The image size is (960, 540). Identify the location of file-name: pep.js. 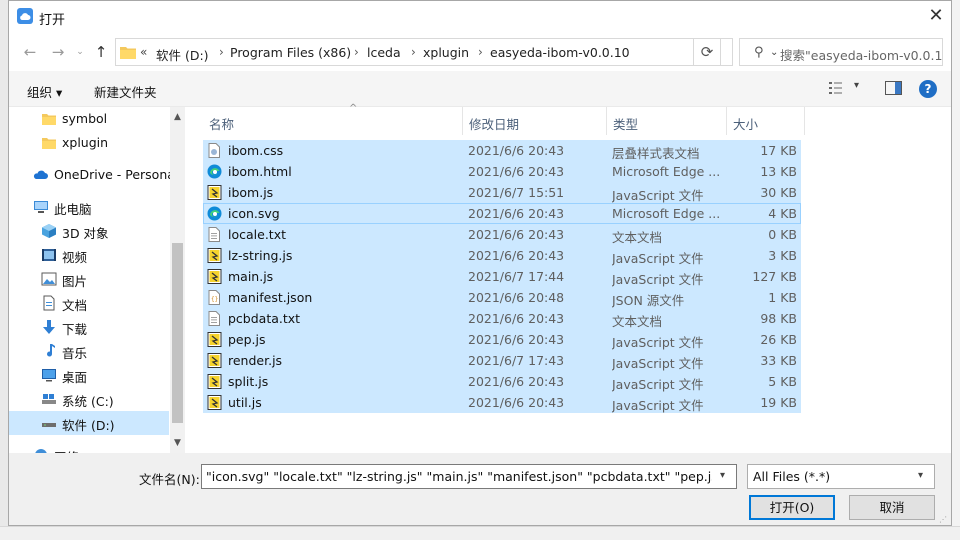
(247, 339).